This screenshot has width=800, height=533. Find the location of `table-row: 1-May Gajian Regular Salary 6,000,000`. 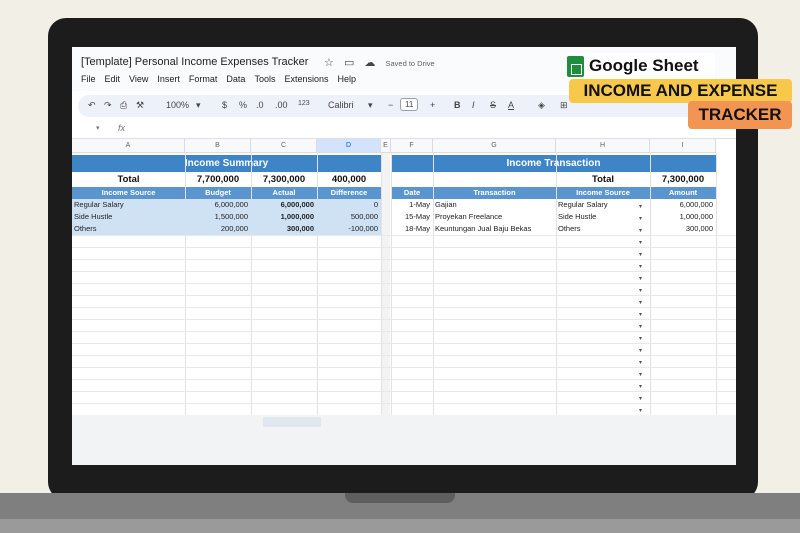

table-row: 1-May Gajian Regular Salary 6,000,000 is located at coordinates (553, 205).